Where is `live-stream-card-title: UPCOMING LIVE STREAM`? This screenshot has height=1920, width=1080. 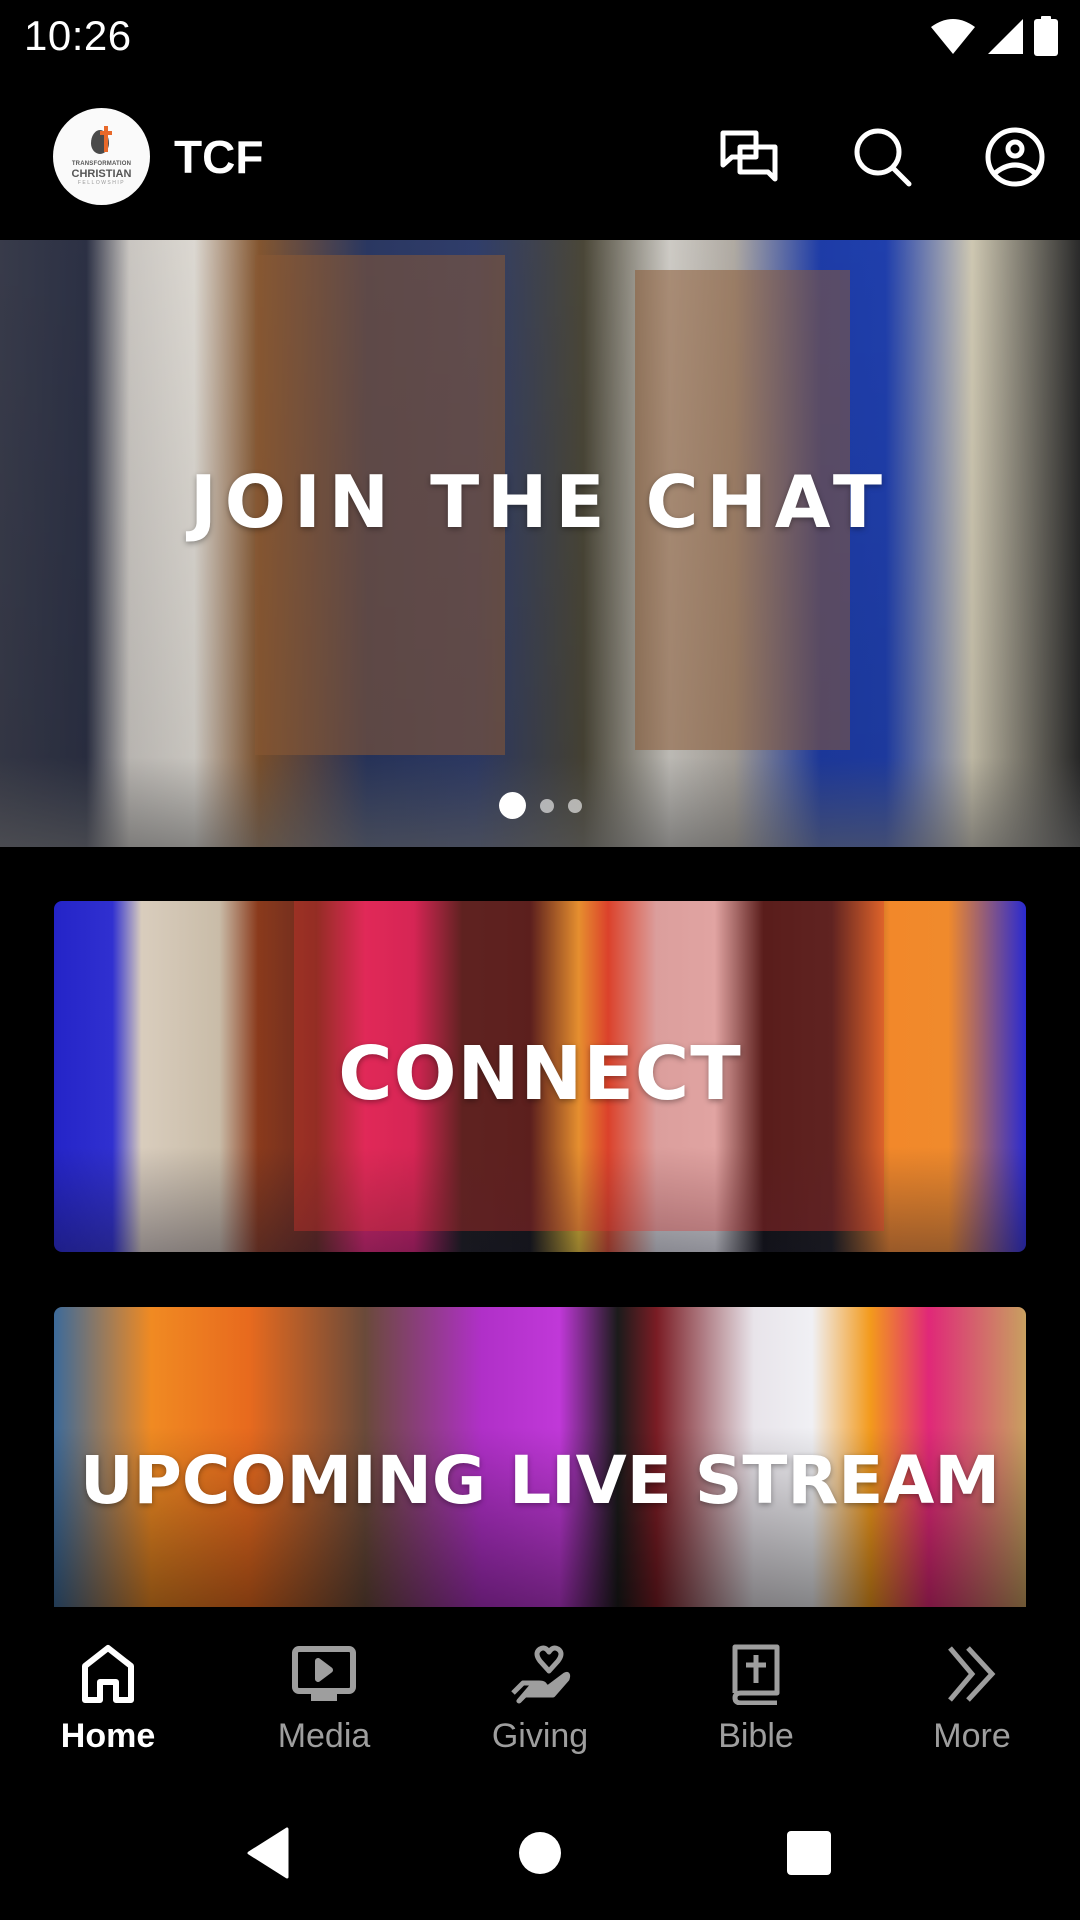
live-stream-card-title: UPCOMING LIVE STREAM is located at coordinates (540, 1480).